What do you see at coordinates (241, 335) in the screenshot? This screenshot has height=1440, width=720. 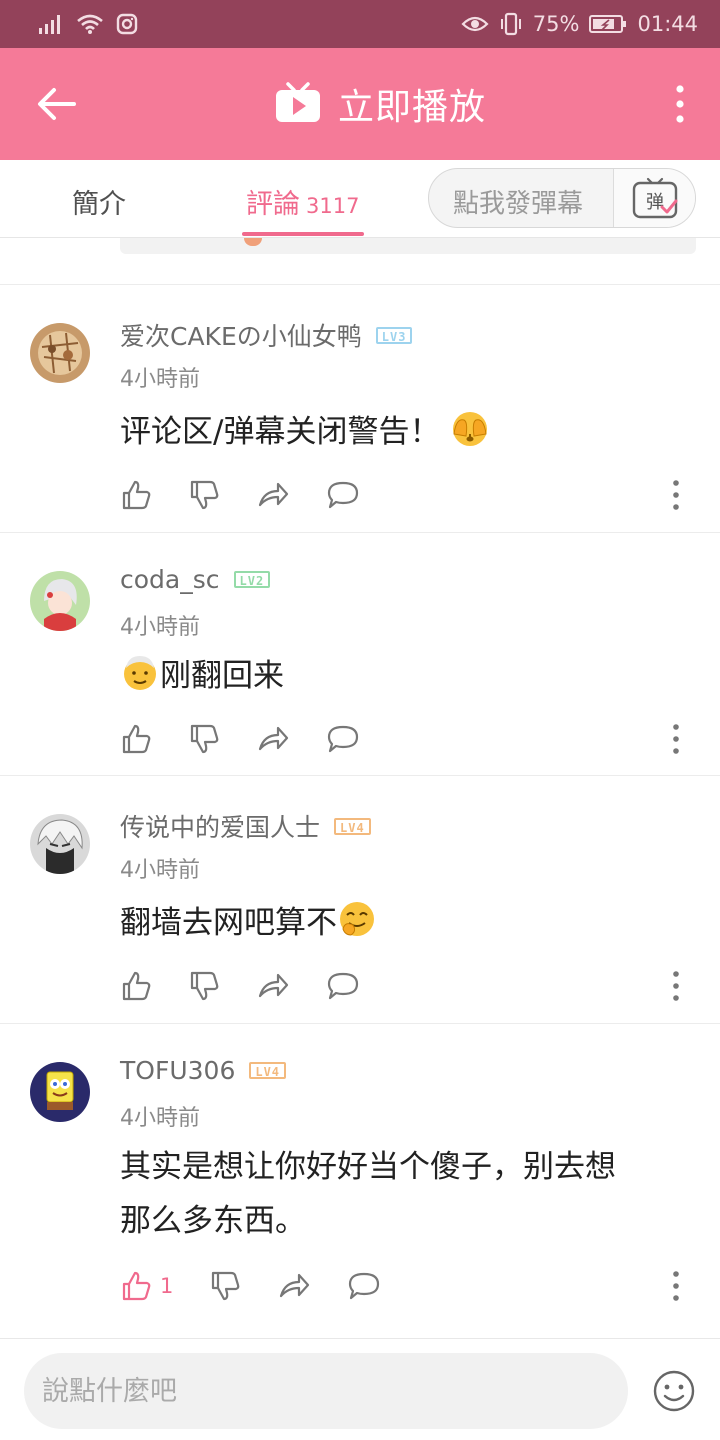 I see `username: 爱次CAKEの小仙女鸭` at bounding box center [241, 335].